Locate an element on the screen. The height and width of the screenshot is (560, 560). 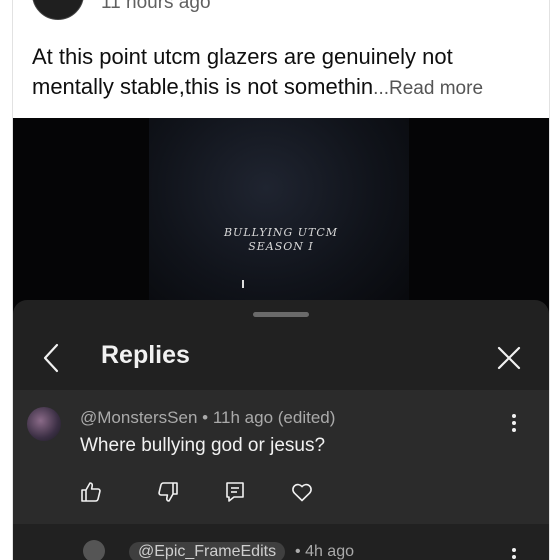
thumbnail-marker is located at coordinates (243, 284).